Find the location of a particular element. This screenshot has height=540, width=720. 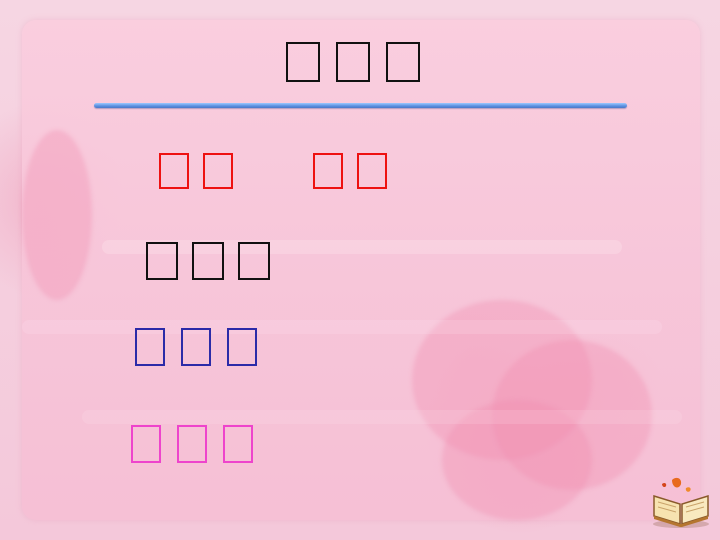

black-word is located at coordinates (215, 261).